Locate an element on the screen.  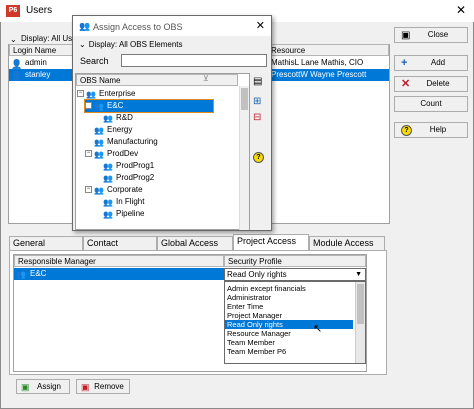
col-security-profile: Security Profile is located at coordinates (295, 261).